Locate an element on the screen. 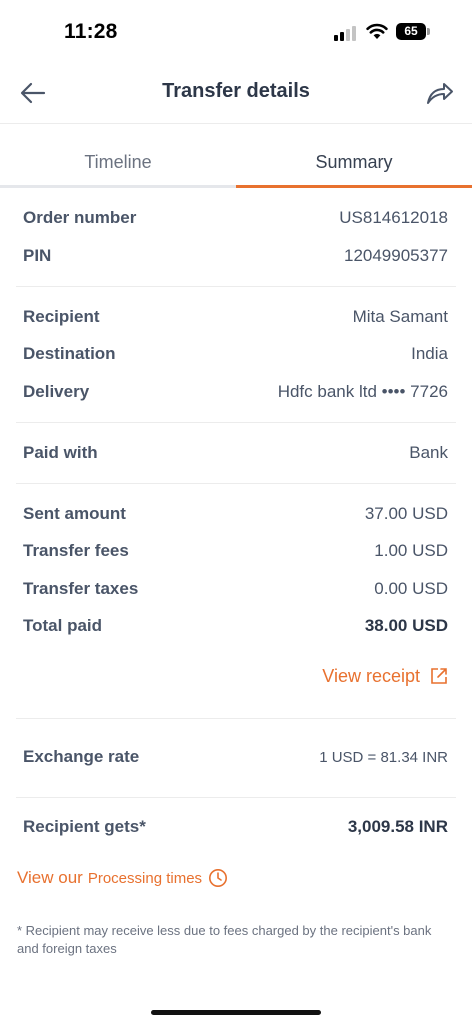  recipient-gets-value: 3,009.58 INR is located at coordinates (397, 826).